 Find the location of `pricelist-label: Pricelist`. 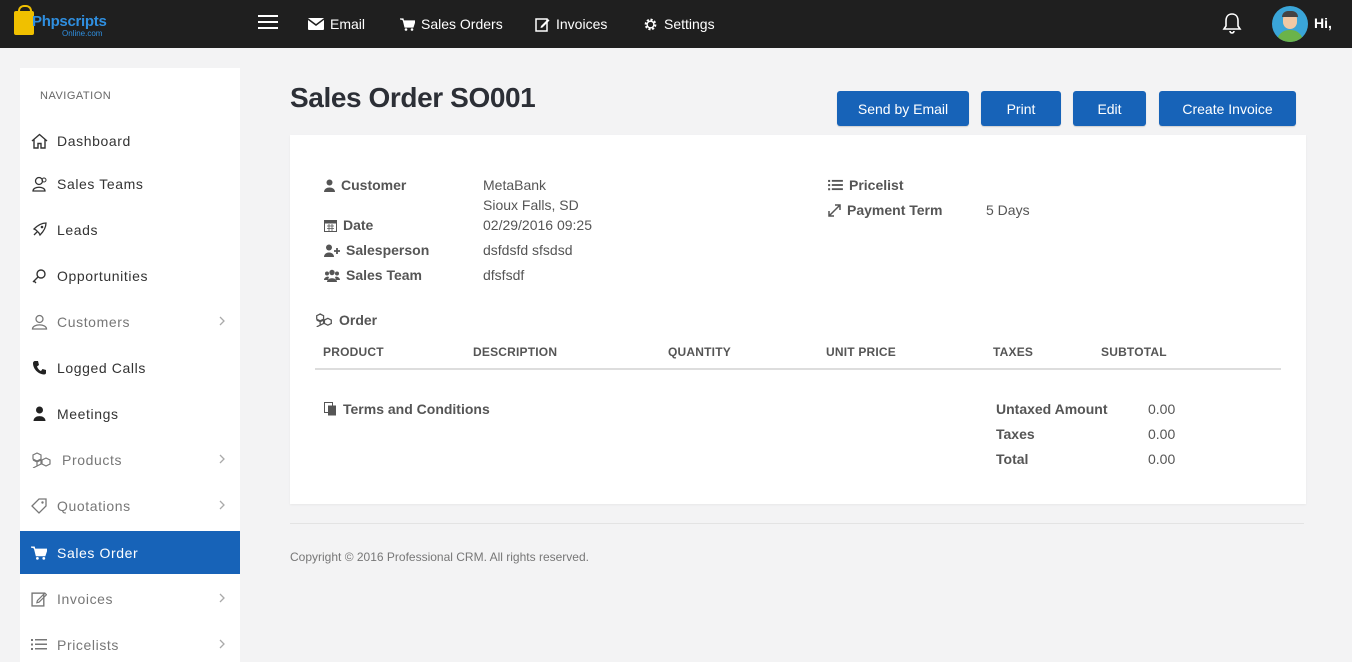

pricelist-label: Pricelist is located at coordinates (865, 185).